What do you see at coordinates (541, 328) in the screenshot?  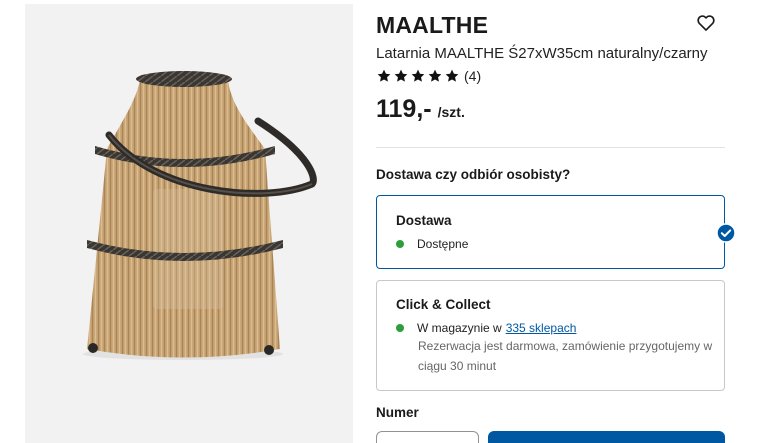 I see `stores-link: 335 sklepach` at bounding box center [541, 328].